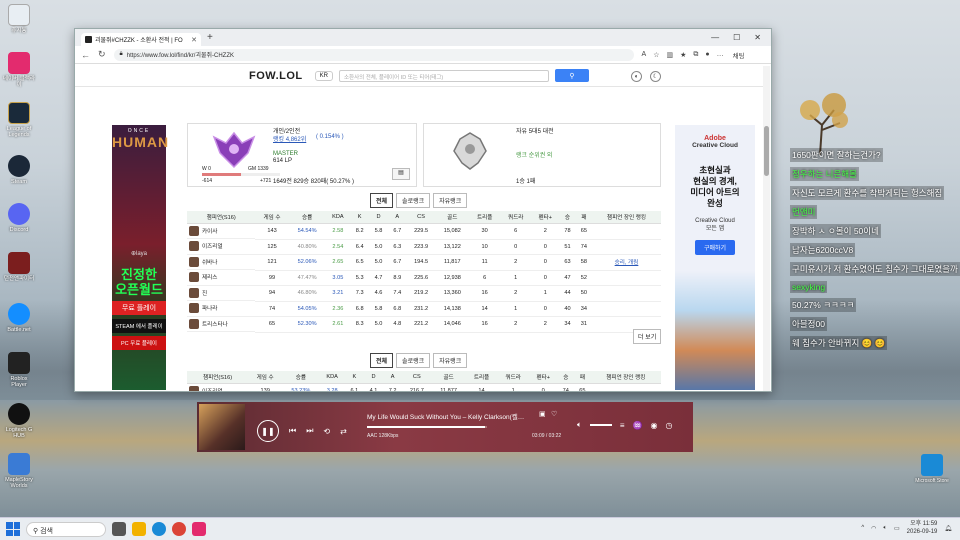  I want to click on tab-all: 전체, so click(382, 200).